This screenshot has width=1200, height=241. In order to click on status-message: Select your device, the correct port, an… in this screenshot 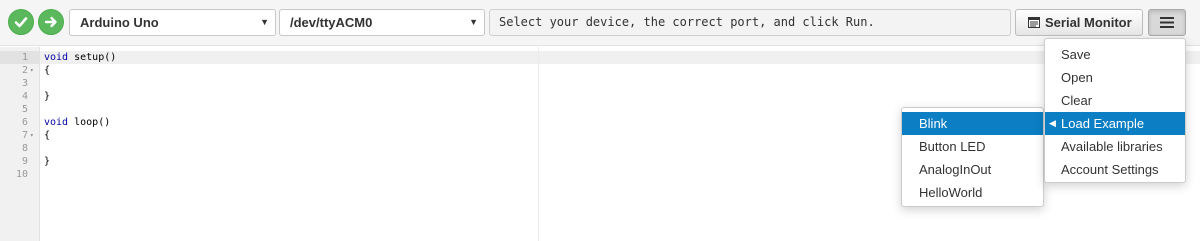, I will do `click(750, 22)`.